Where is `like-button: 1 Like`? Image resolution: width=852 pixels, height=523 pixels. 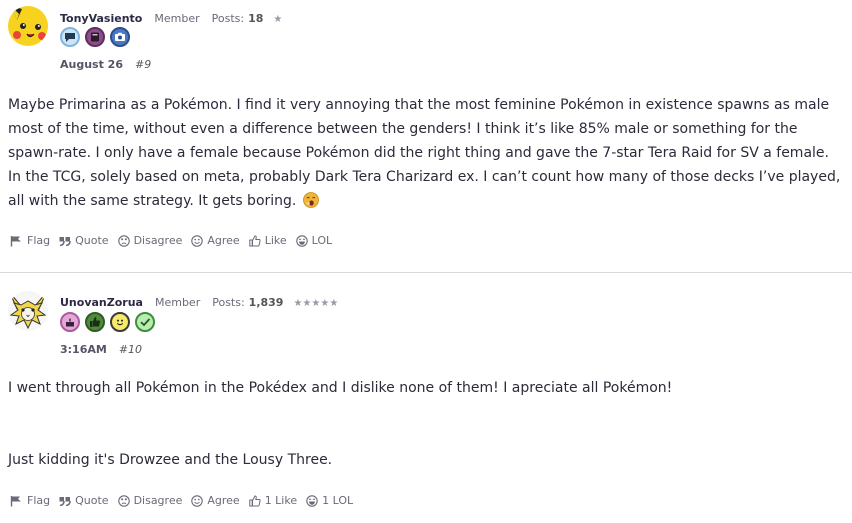
like-button: 1 Like is located at coordinates (273, 500).